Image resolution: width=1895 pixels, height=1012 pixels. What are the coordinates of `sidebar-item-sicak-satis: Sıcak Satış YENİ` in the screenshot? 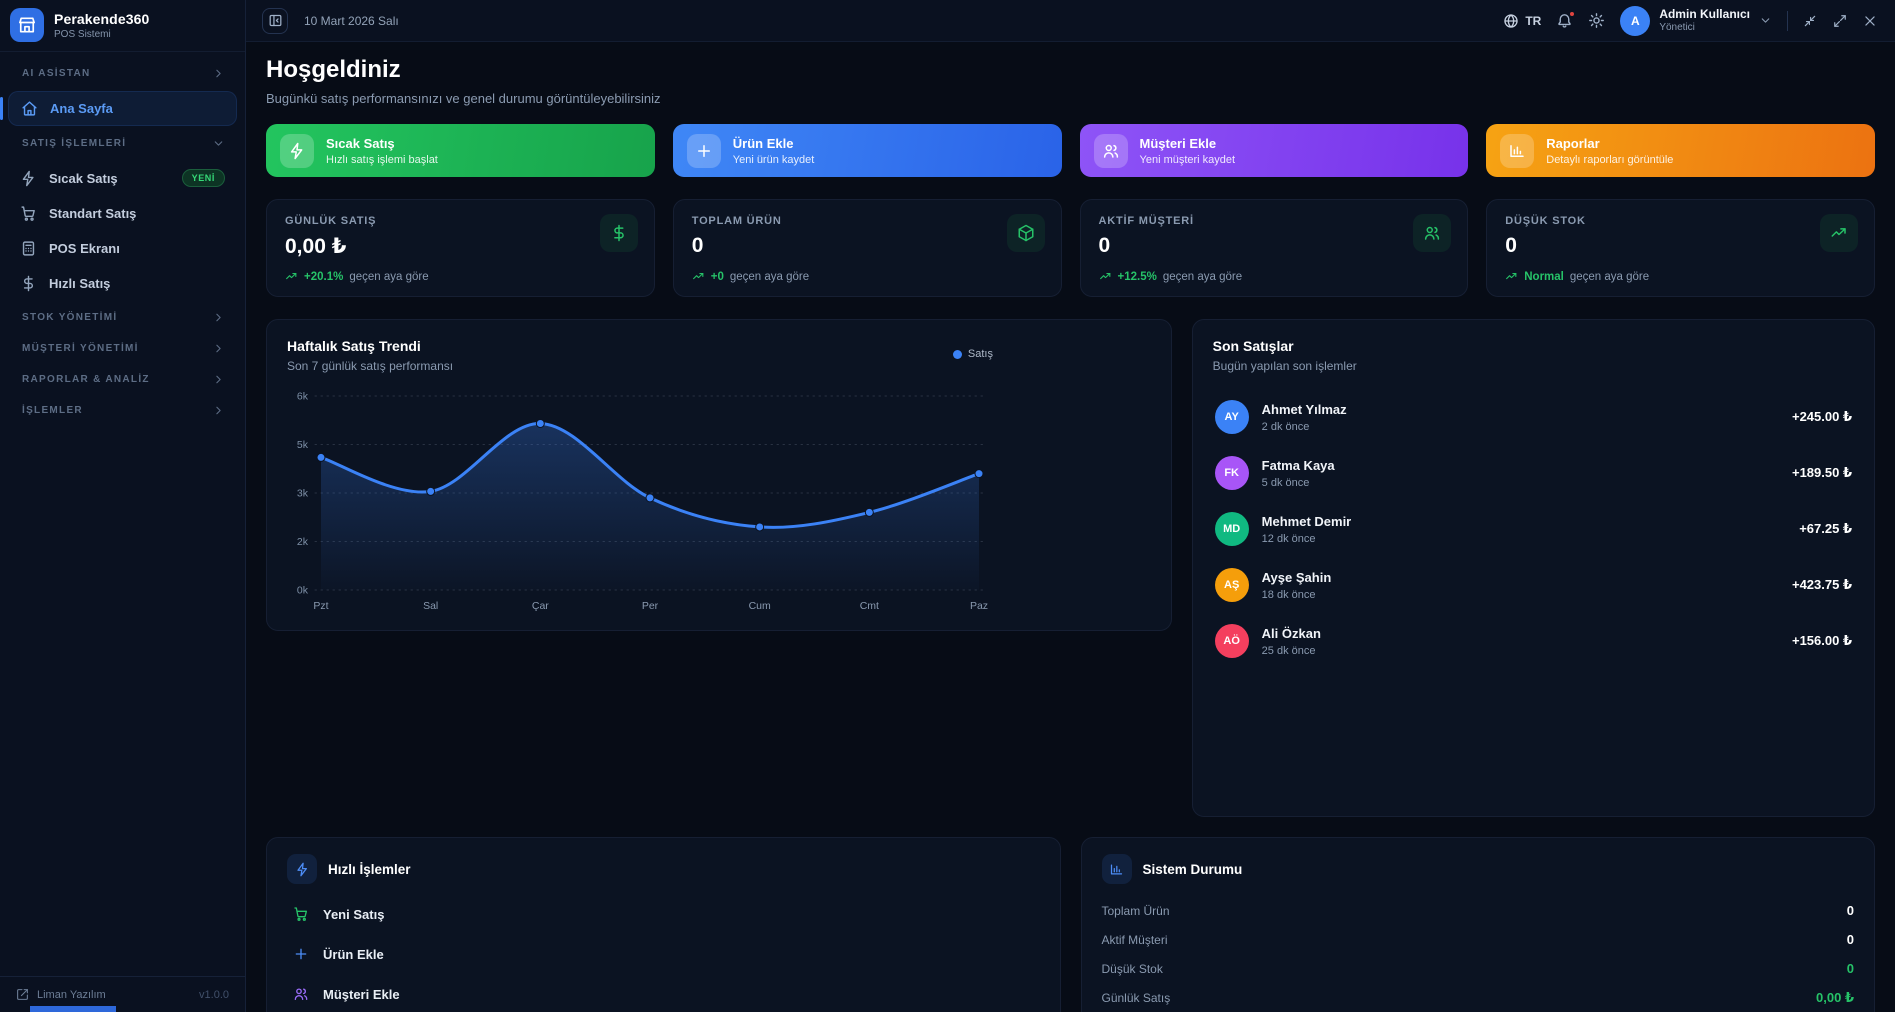 It's located at (122, 178).